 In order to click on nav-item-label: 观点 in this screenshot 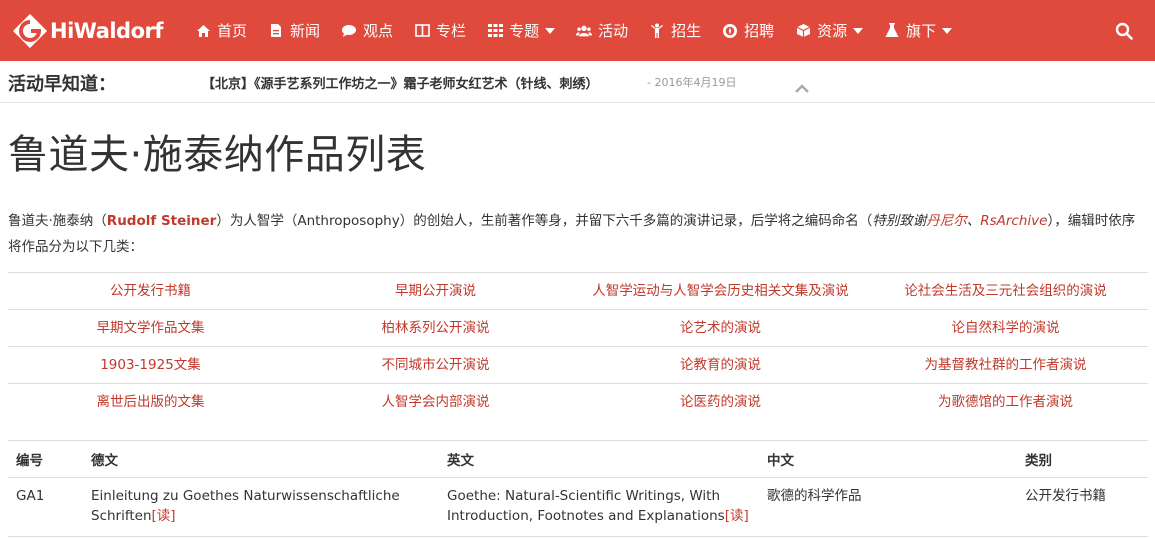, I will do `click(378, 31)`.